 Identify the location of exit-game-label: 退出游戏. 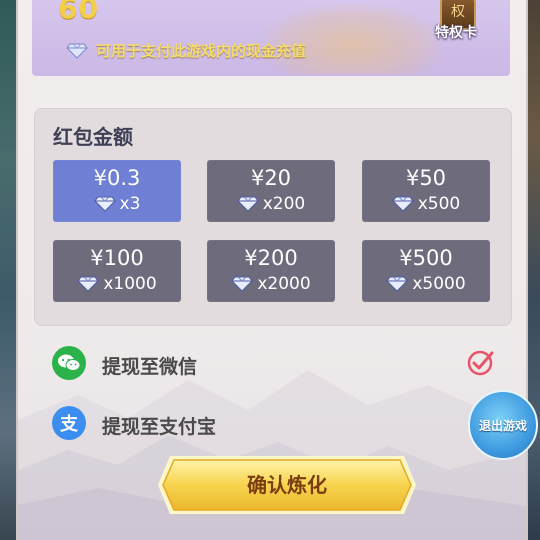
(502, 425).